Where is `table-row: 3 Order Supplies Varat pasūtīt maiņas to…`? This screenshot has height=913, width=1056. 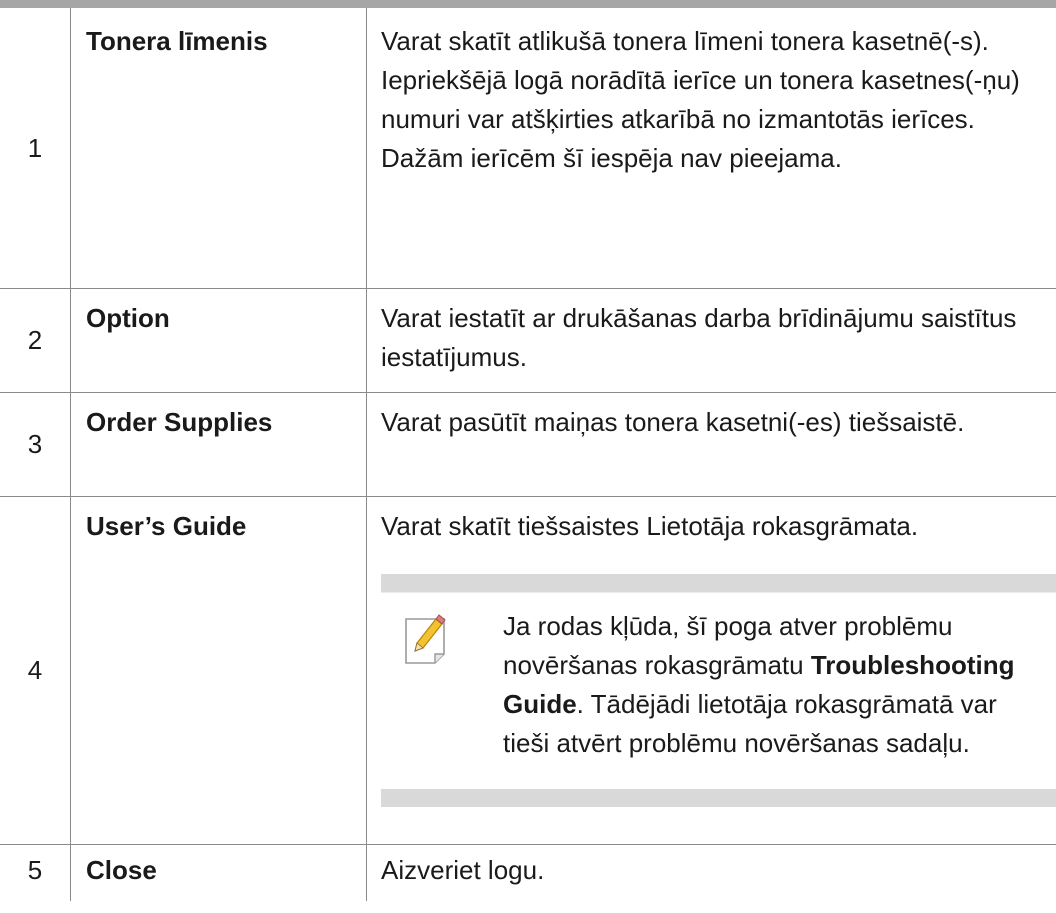 table-row: 3 Order Supplies Varat pasūtīt maiņas to… is located at coordinates (528, 444).